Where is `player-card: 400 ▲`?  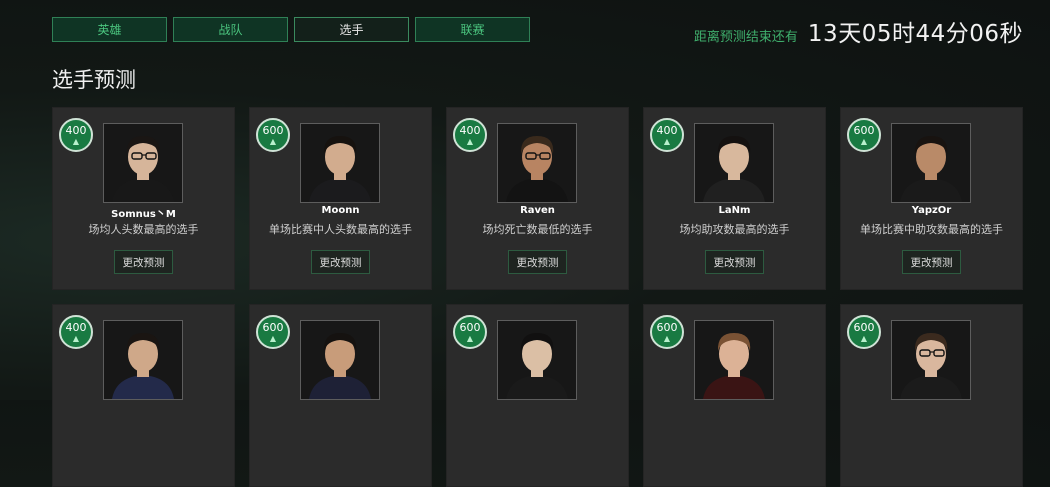 player-card: 400 ▲ is located at coordinates (143, 395).